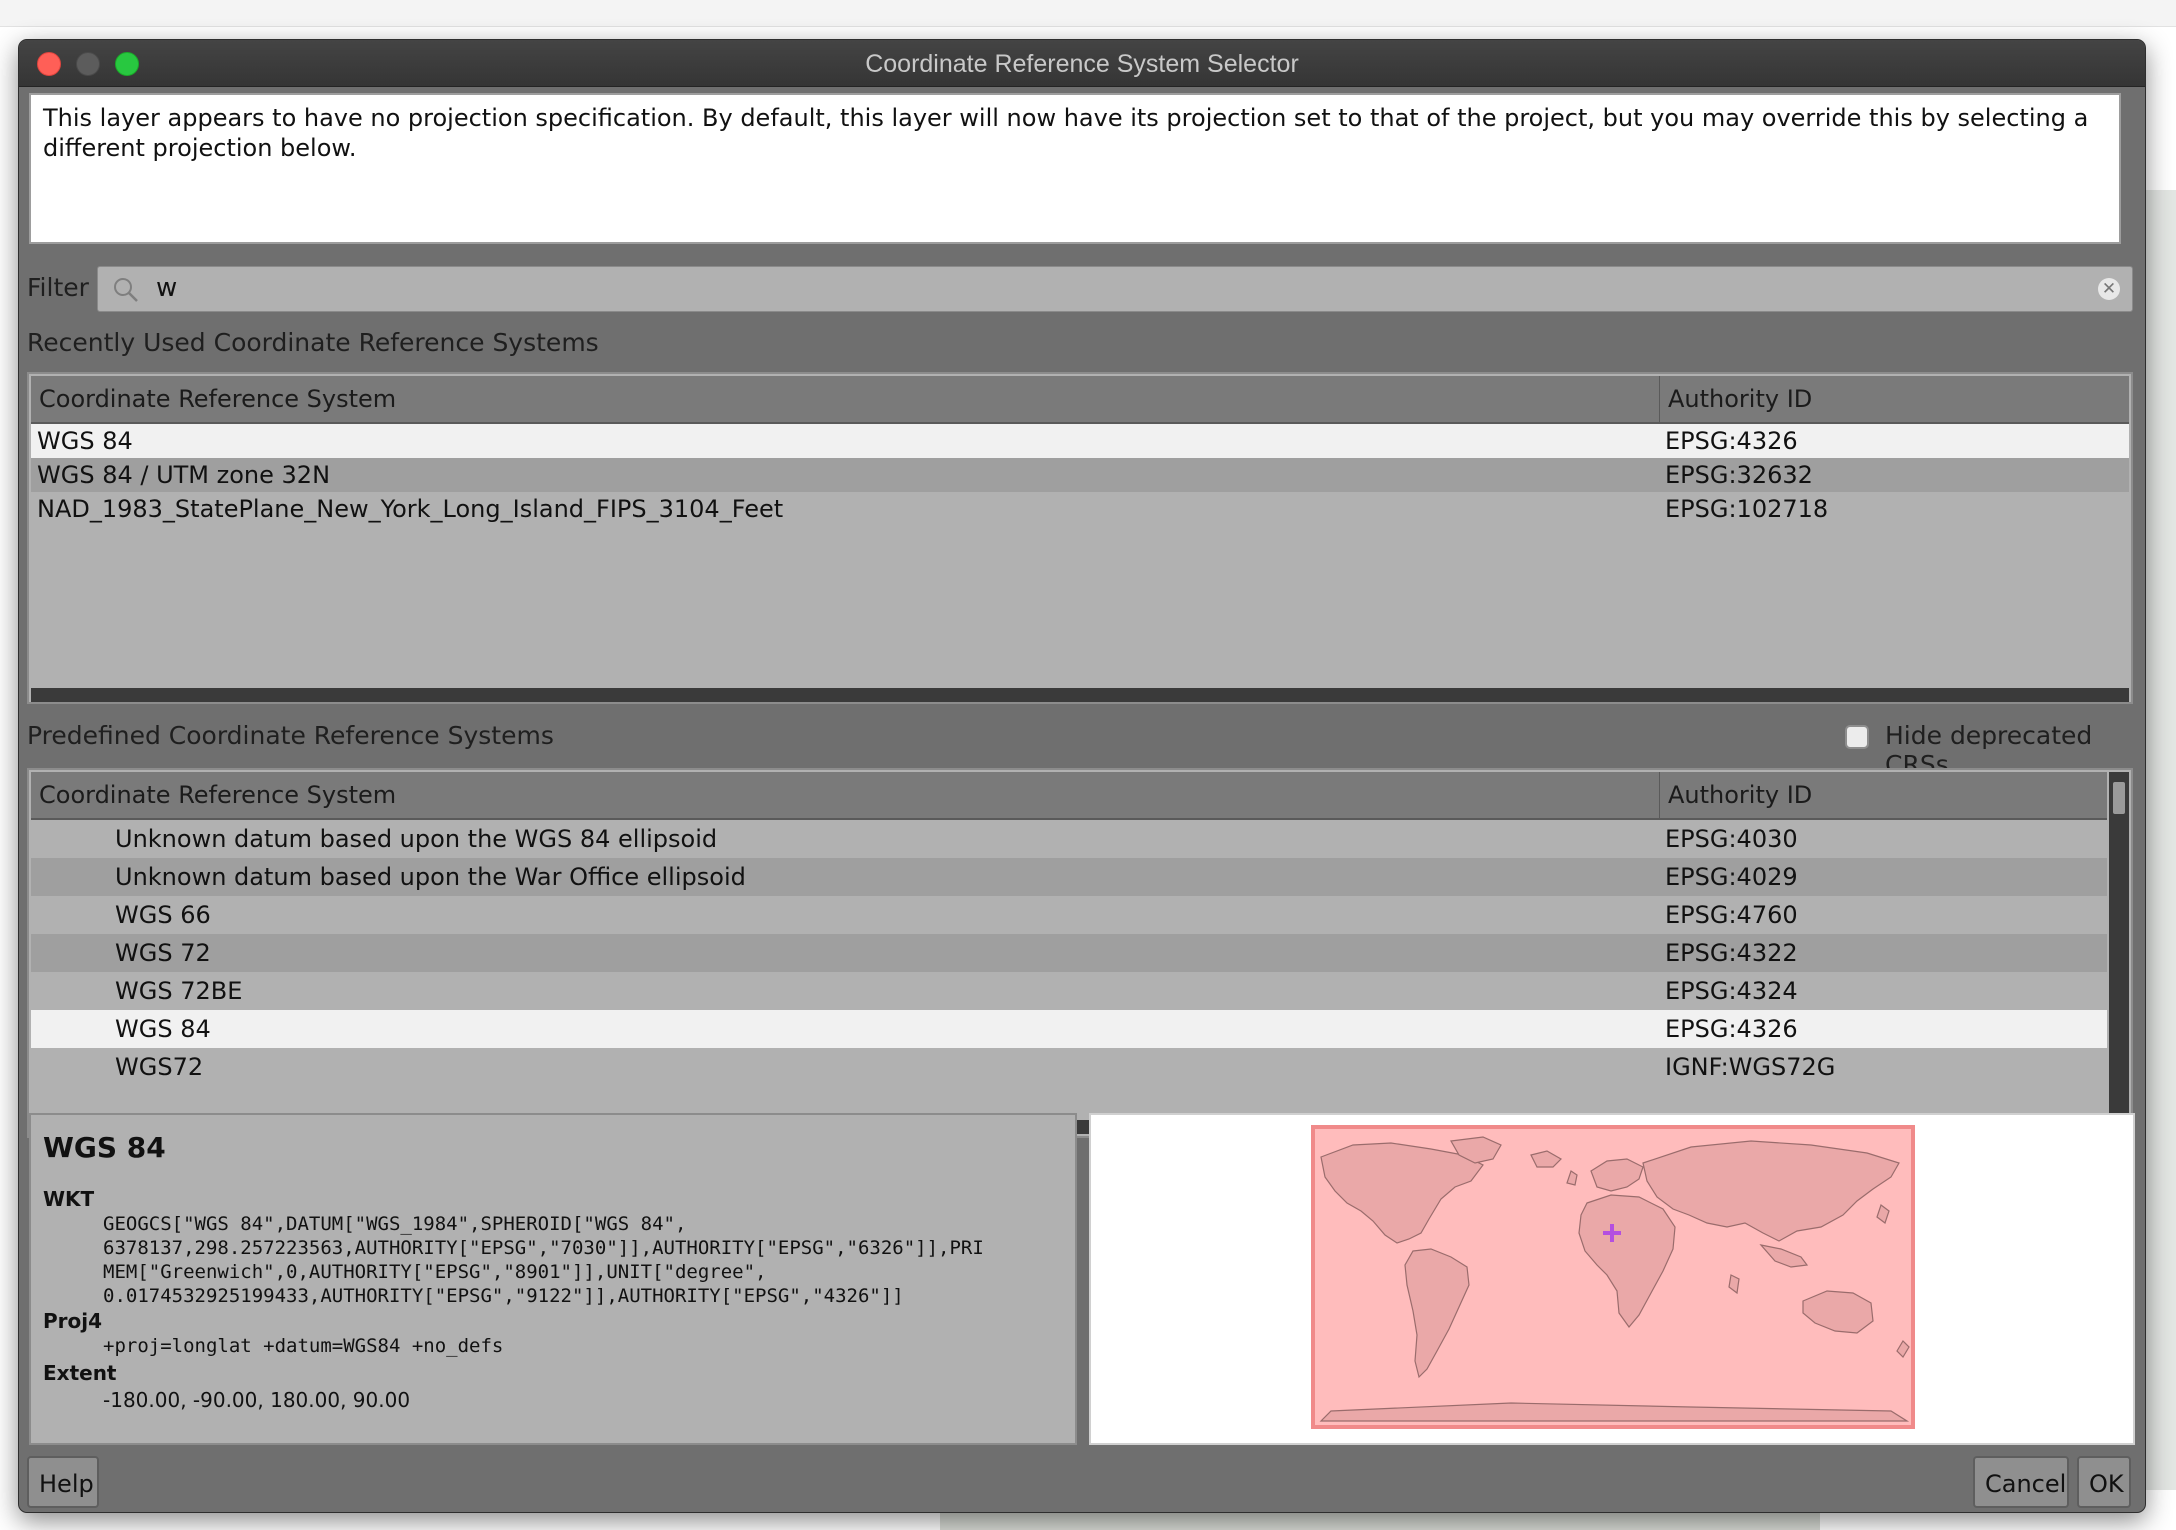  What do you see at coordinates (1731, 953) in the screenshot?
I see `authority-id-cell: EPSG:4322` at bounding box center [1731, 953].